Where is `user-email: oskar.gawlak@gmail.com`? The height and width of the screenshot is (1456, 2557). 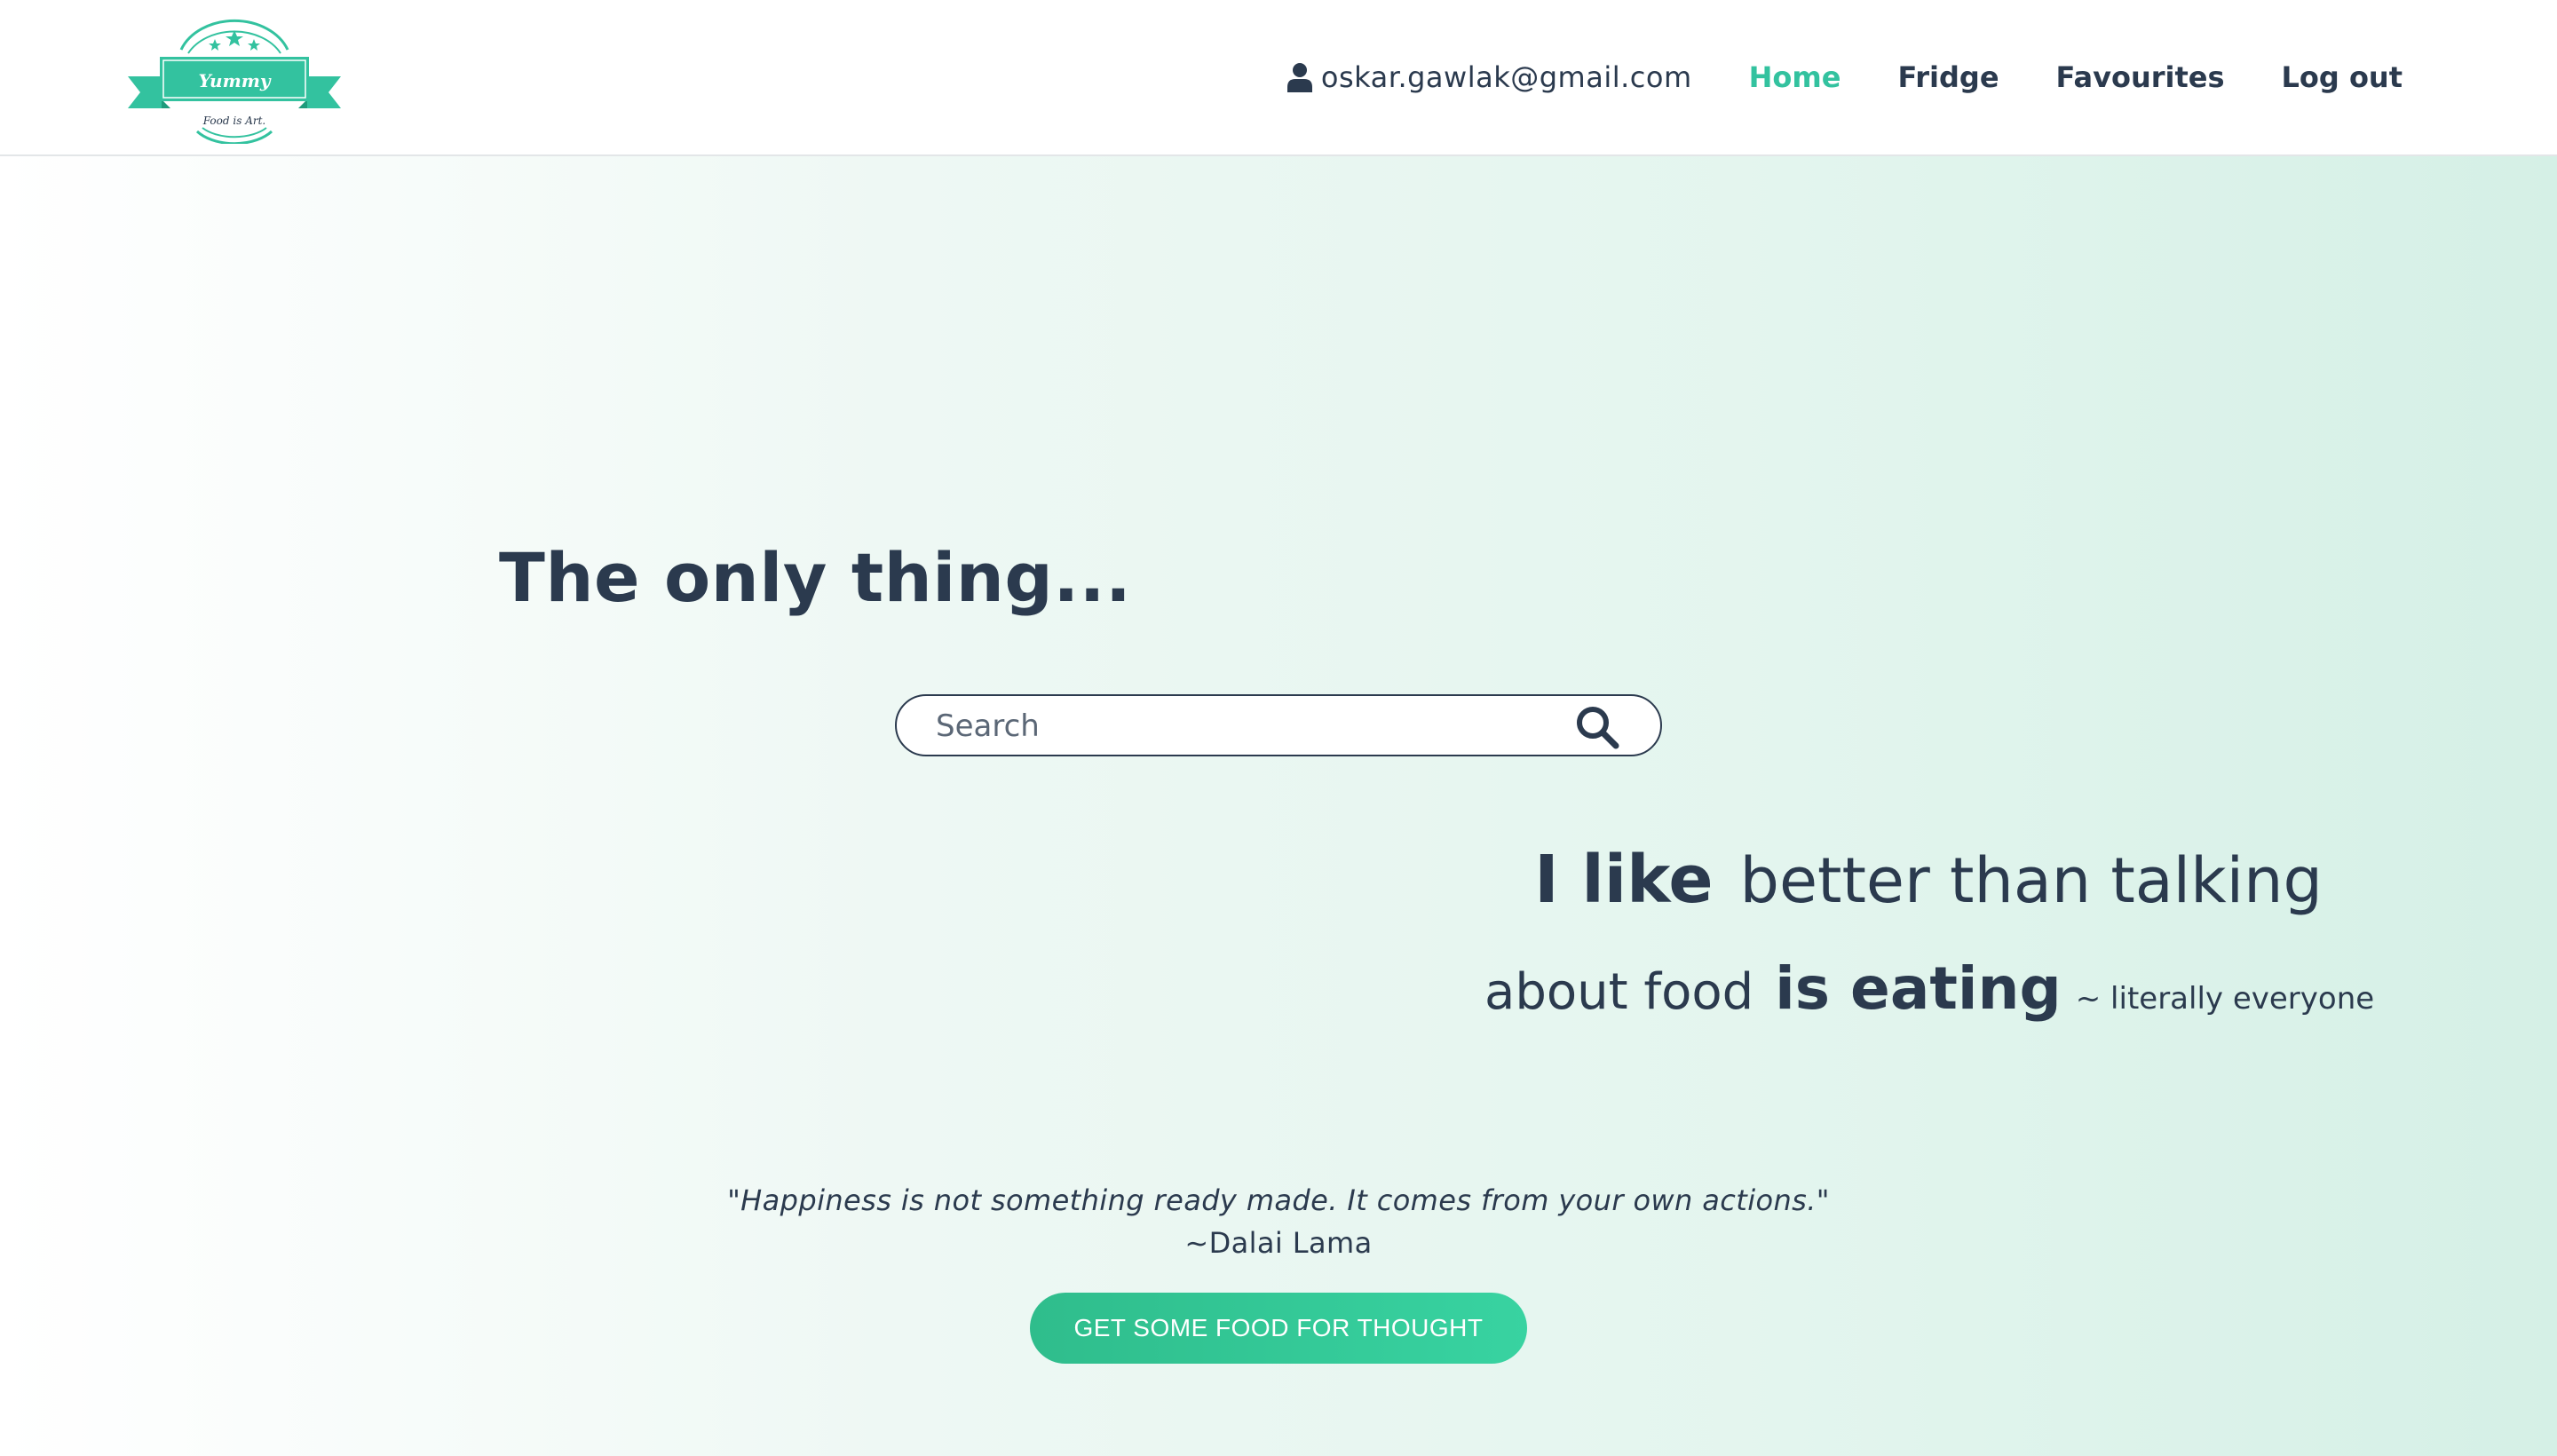
user-email: oskar.gawlak@gmail.com is located at coordinates (1506, 77).